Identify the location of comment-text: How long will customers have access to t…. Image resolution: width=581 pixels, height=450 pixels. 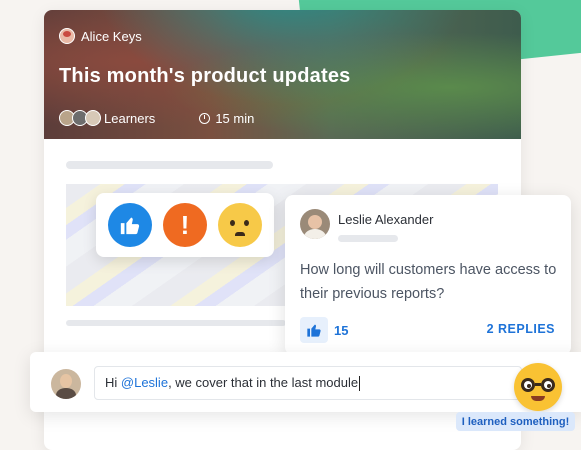
(428, 282).